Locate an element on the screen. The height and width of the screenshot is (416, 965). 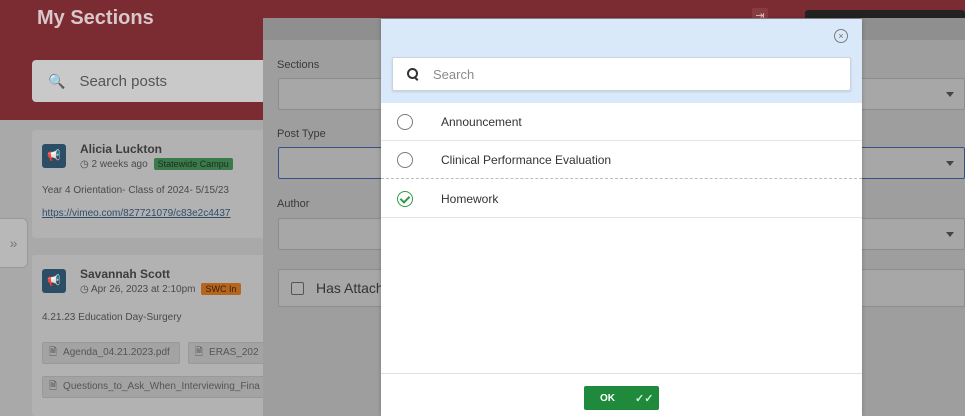
option-clinical-performance-evaluation: Clinical Performance Evaluation is located at coordinates (621, 160).